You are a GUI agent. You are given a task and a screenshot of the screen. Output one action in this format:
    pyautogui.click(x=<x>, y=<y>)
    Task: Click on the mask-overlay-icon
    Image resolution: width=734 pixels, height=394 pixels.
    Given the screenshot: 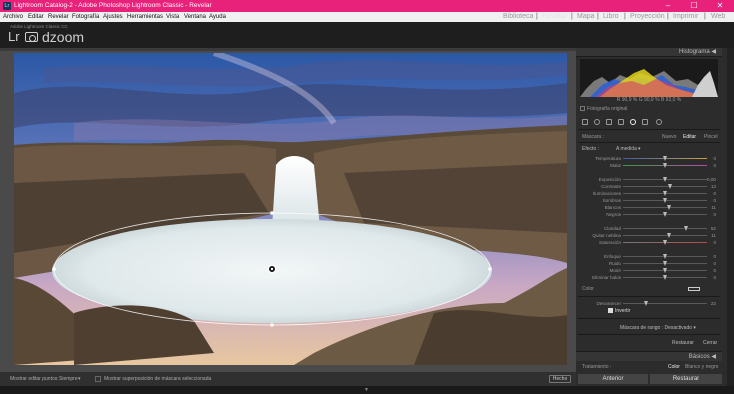 What is the action you would take?
    pyautogui.click(x=659, y=122)
    